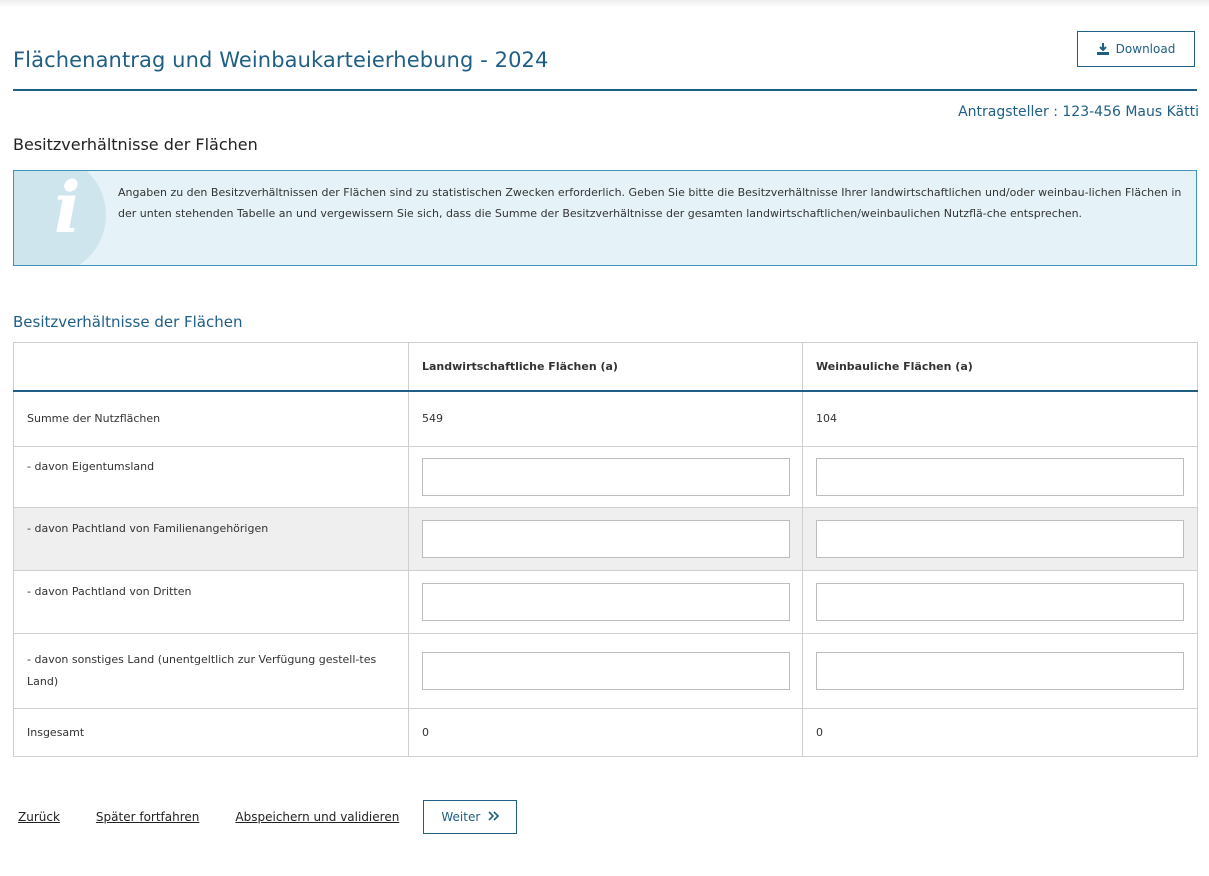  Describe the element at coordinates (135, 144) in the screenshot. I see `section-heading: Besitzverhältnisse der Flächen` at that location.